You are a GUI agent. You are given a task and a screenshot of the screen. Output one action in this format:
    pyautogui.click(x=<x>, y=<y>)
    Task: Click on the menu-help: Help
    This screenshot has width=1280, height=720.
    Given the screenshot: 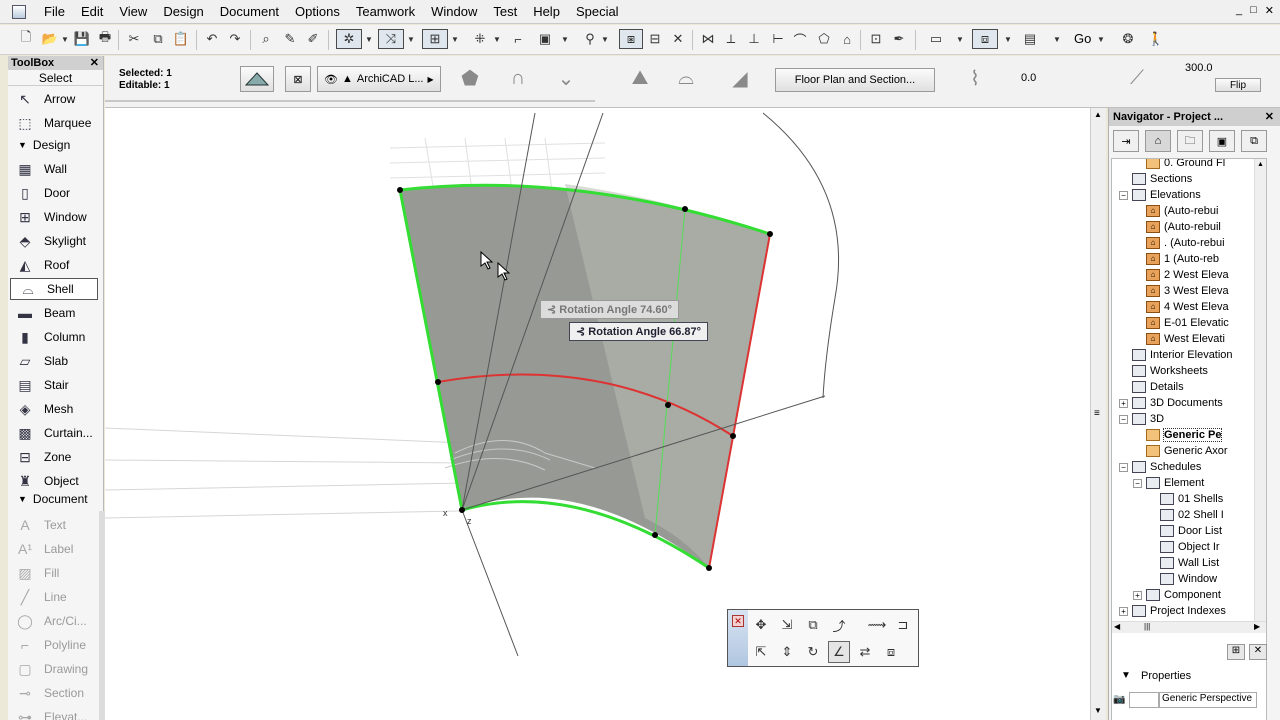 What is the action you would take?
    pyautogui.click(x=546, y=12)
    